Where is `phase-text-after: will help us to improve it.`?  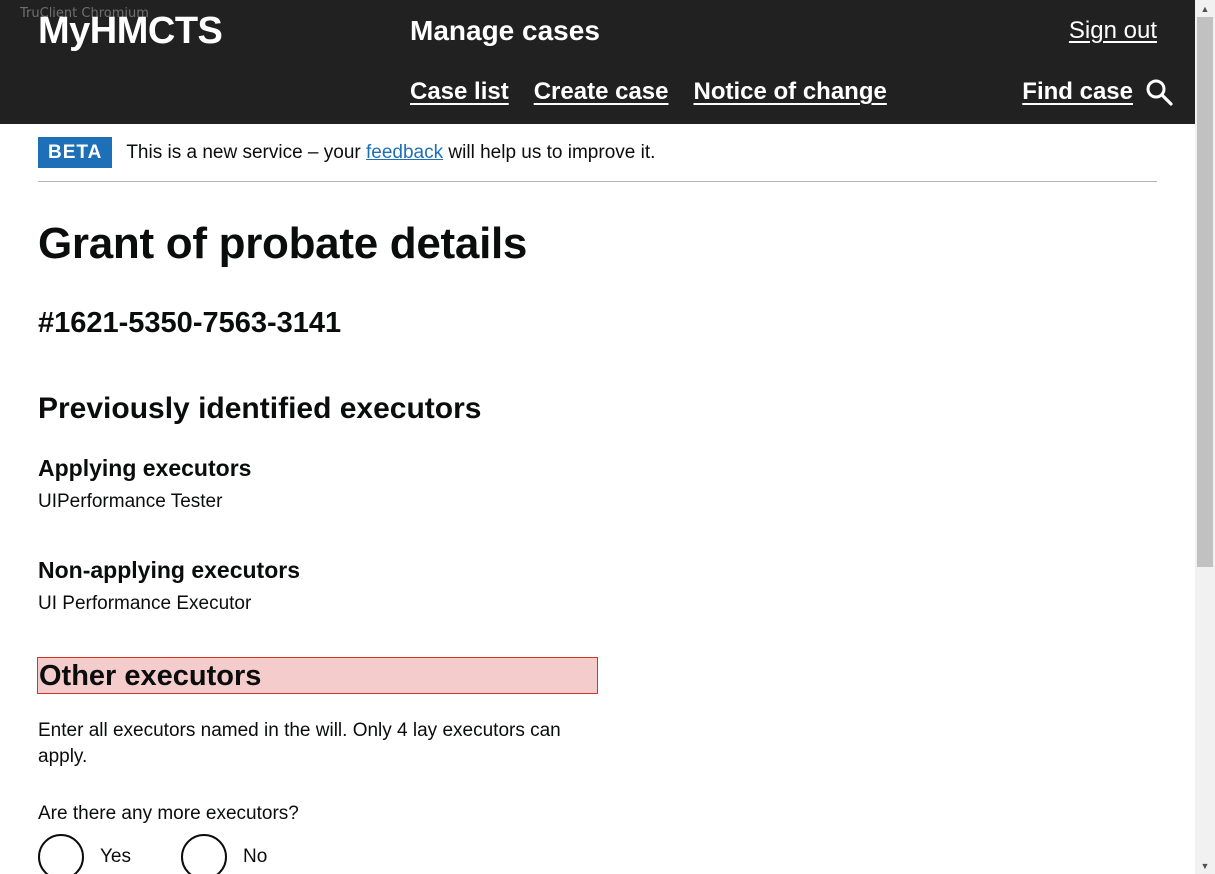
phase-text-after: will help us to improve it. is located at coordinates (549, 152).